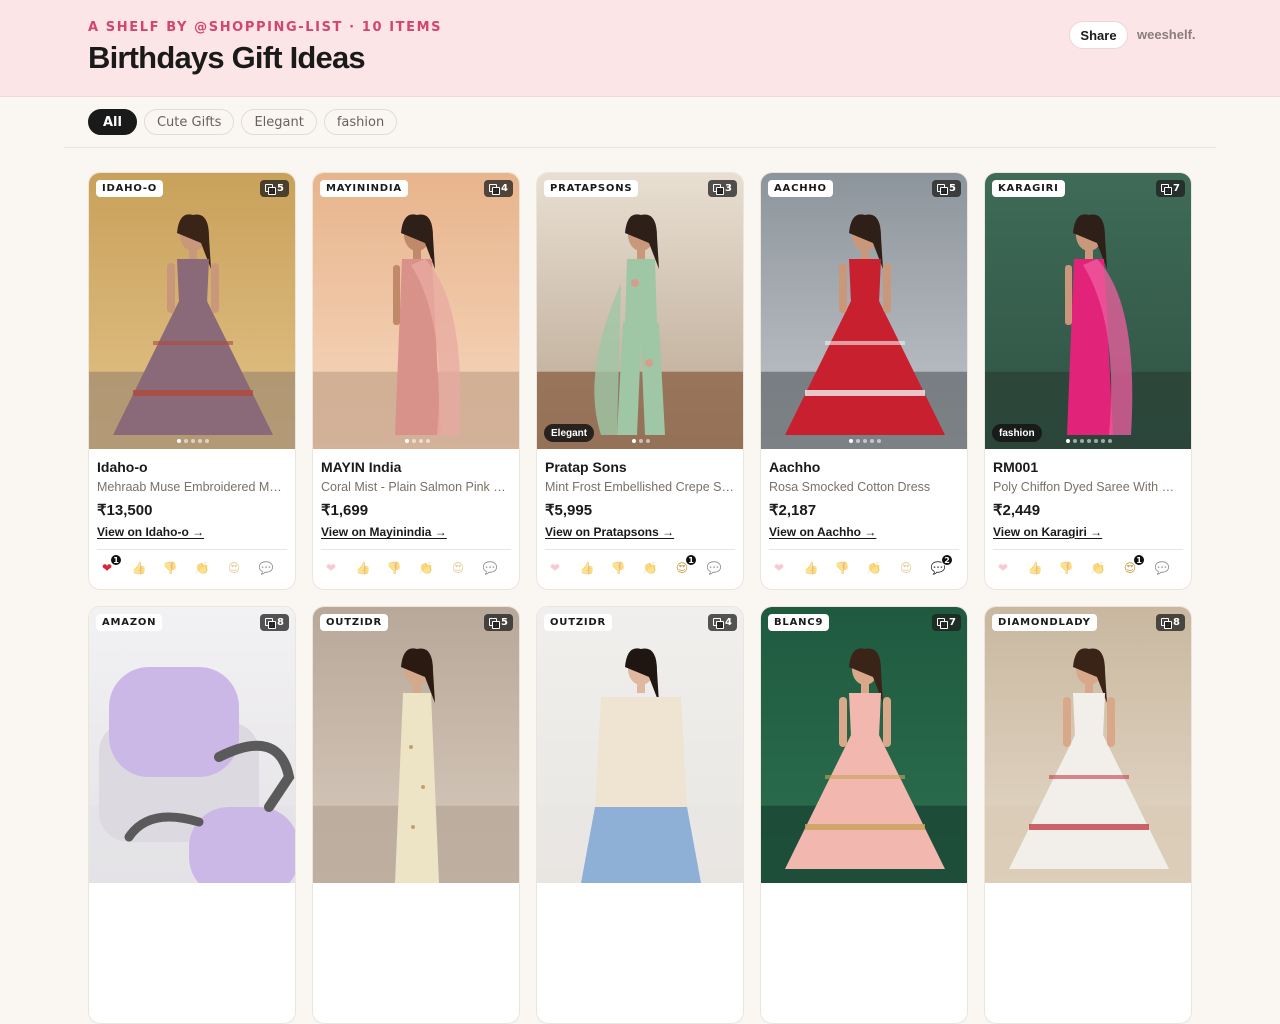  I want to click on product-image-wrap: AACHHO 5, so click(864, 311).